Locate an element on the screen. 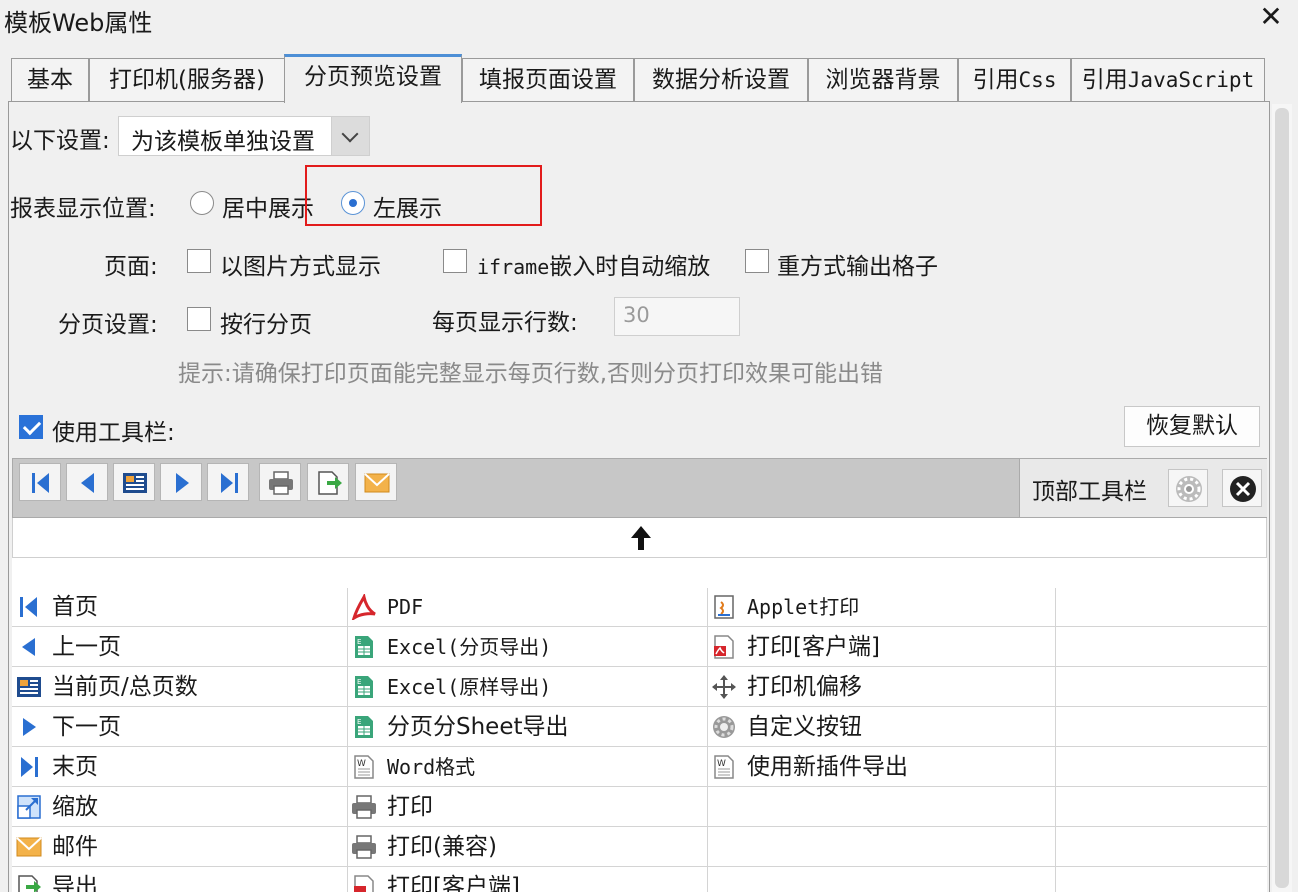  grid-item-label: 打印机偏移 is located at coordinates (804, 687).